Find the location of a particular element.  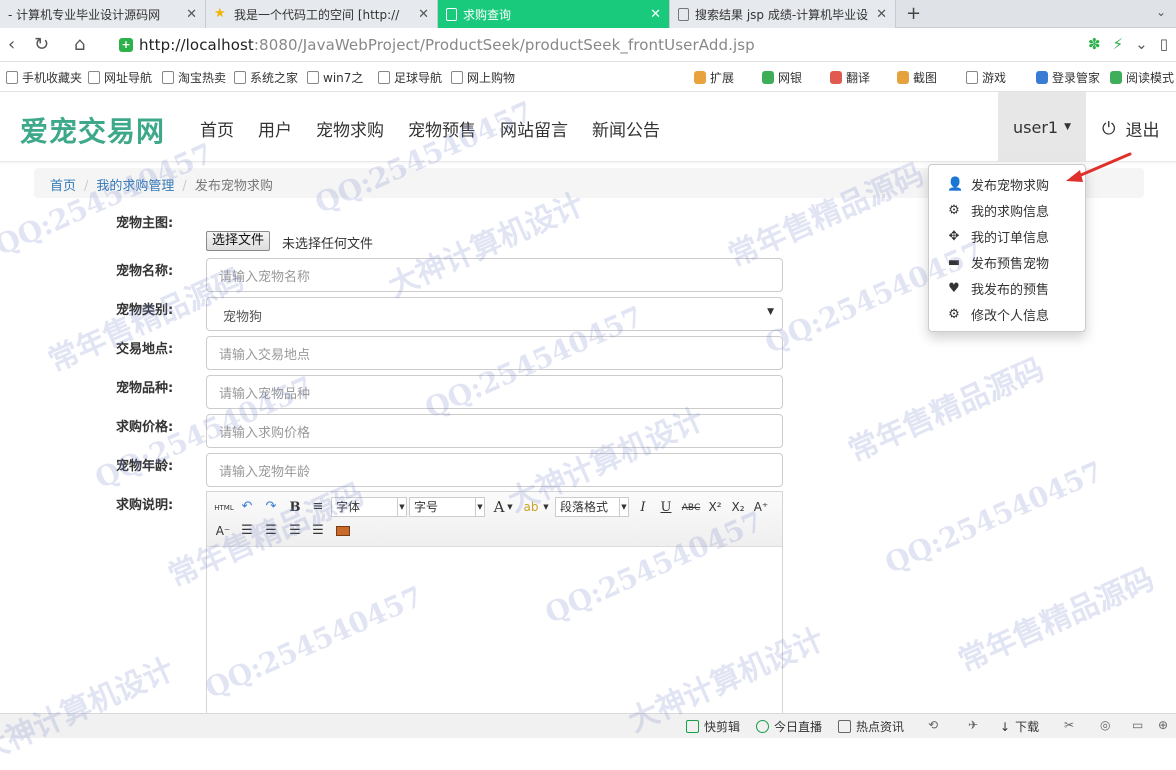

superscript-button: X² is located at coordinates (715, 507).